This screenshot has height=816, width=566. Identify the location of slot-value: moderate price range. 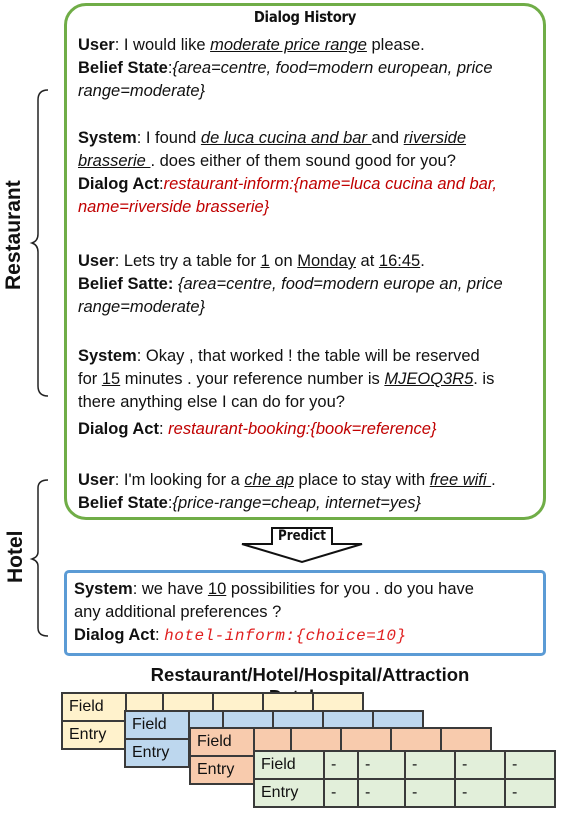
(288, 45).